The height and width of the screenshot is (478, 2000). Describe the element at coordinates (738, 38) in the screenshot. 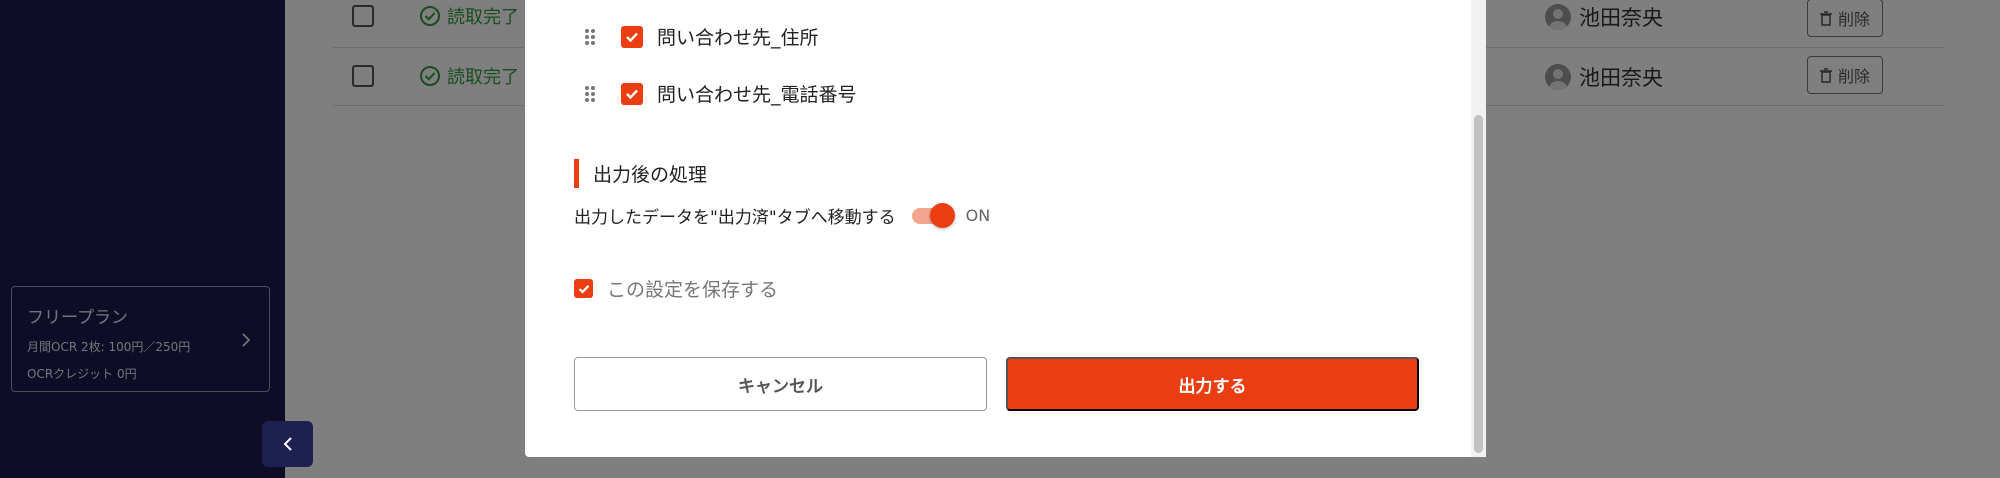

I see `field-label: 問い合わせ先_住所` at that location.